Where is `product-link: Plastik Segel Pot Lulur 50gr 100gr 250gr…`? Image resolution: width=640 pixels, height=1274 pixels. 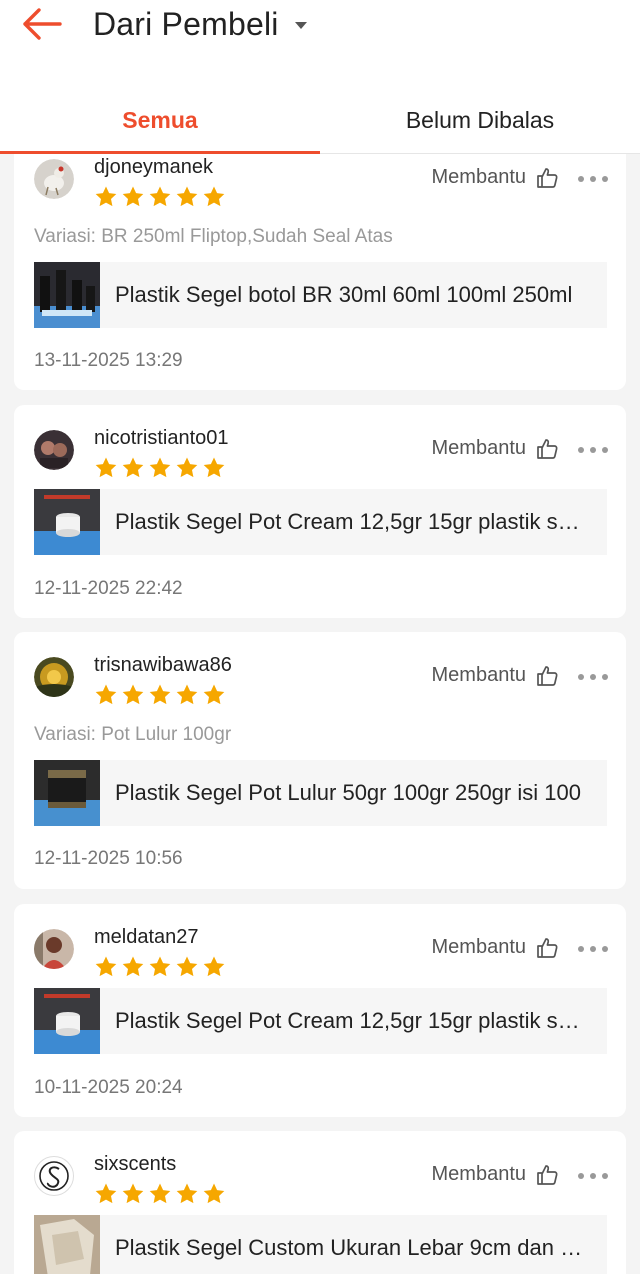
product-link: Plastik Segel Pot Lulur 50gr 100gr 250gr… is located at coordinates (320, 793).